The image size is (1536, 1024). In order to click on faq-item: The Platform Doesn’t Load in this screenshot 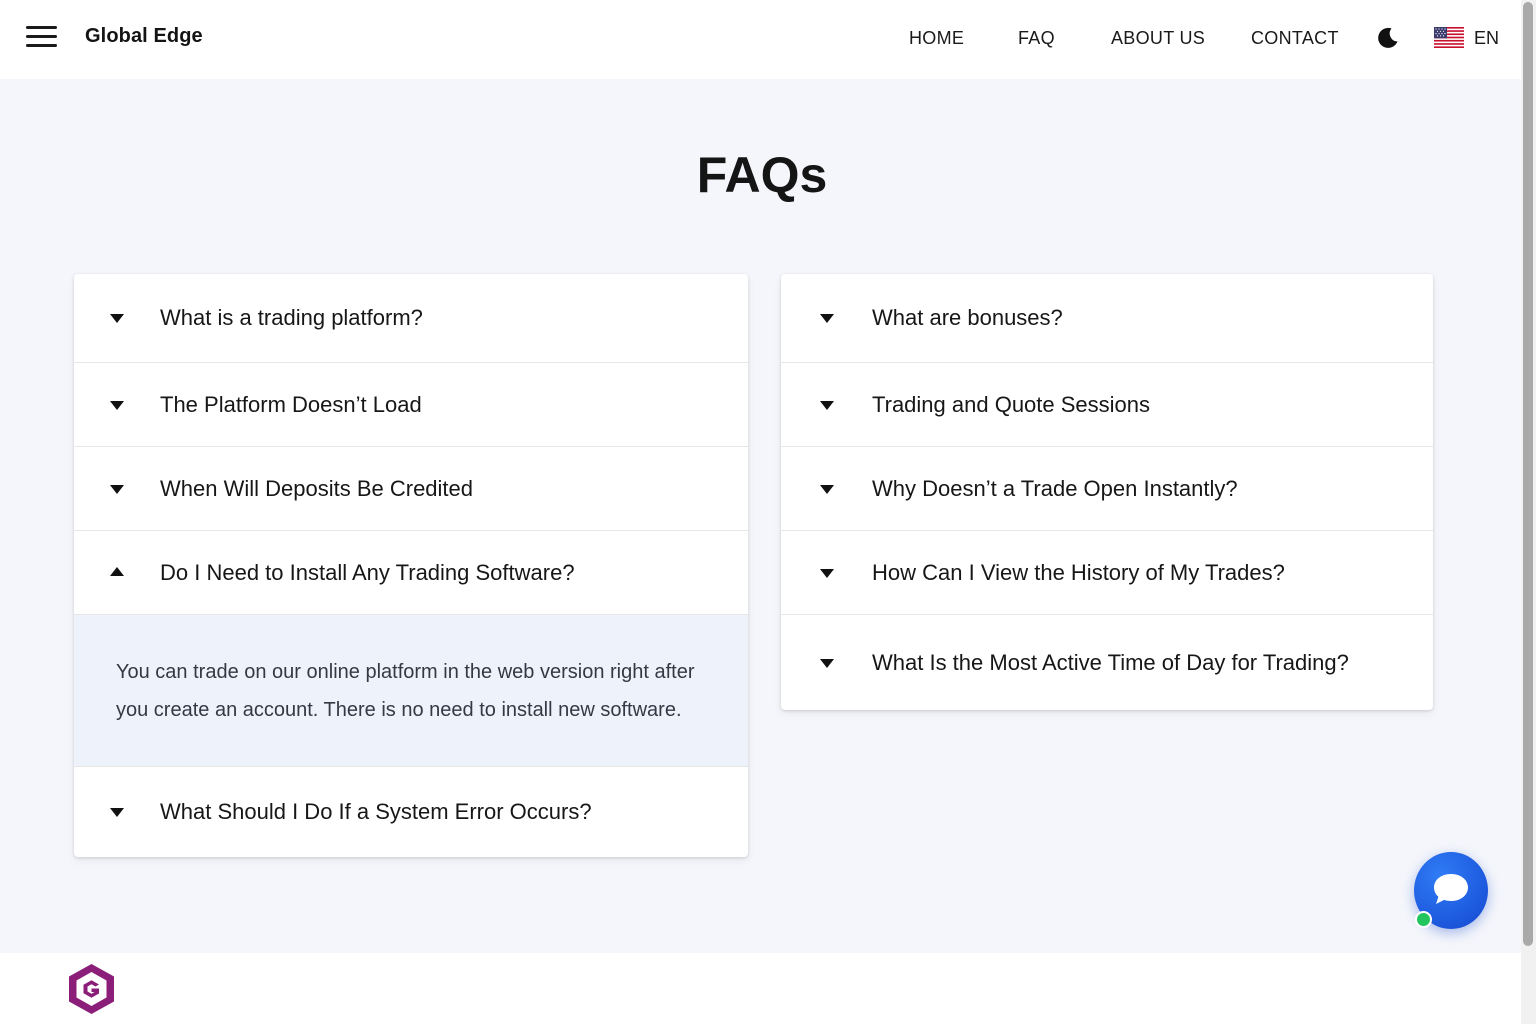, I will do `click(411, 405)`.